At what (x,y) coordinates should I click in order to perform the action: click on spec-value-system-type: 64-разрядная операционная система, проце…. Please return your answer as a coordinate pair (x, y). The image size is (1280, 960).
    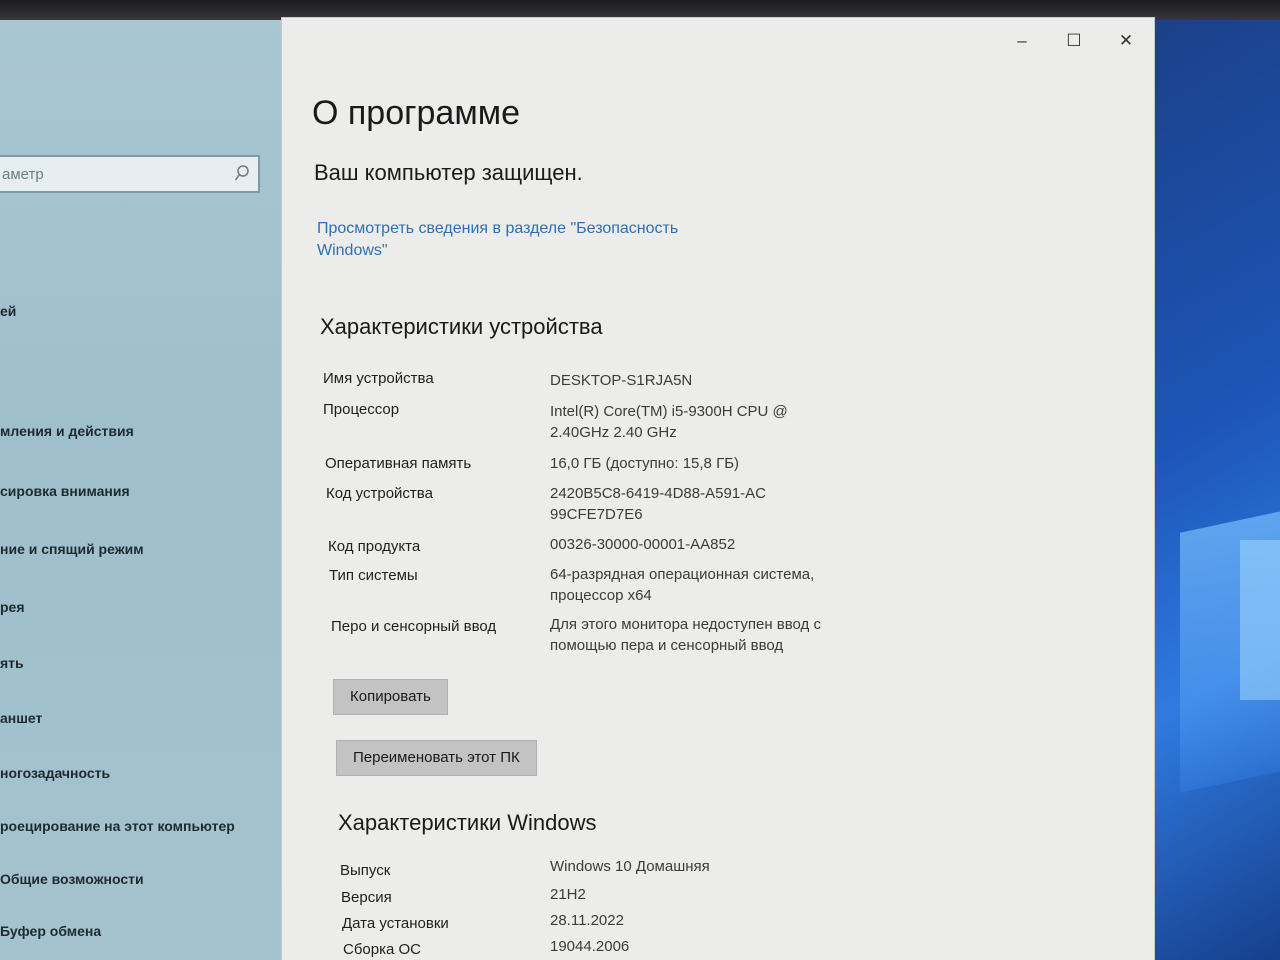
    Looking at the image, I should click on (682, 585).